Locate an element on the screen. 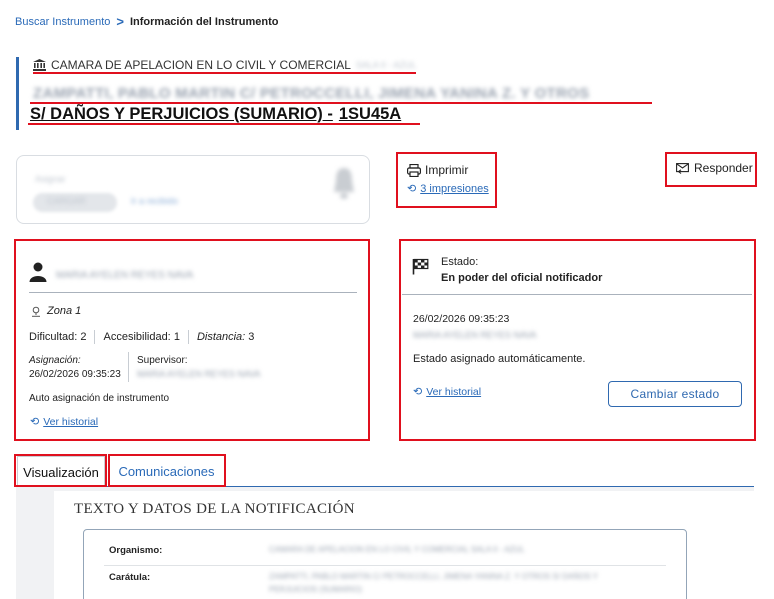 Image resolution: width=774 pixels, height=599 pixels. status-label: Estado: is located at coordinates (460, 262).